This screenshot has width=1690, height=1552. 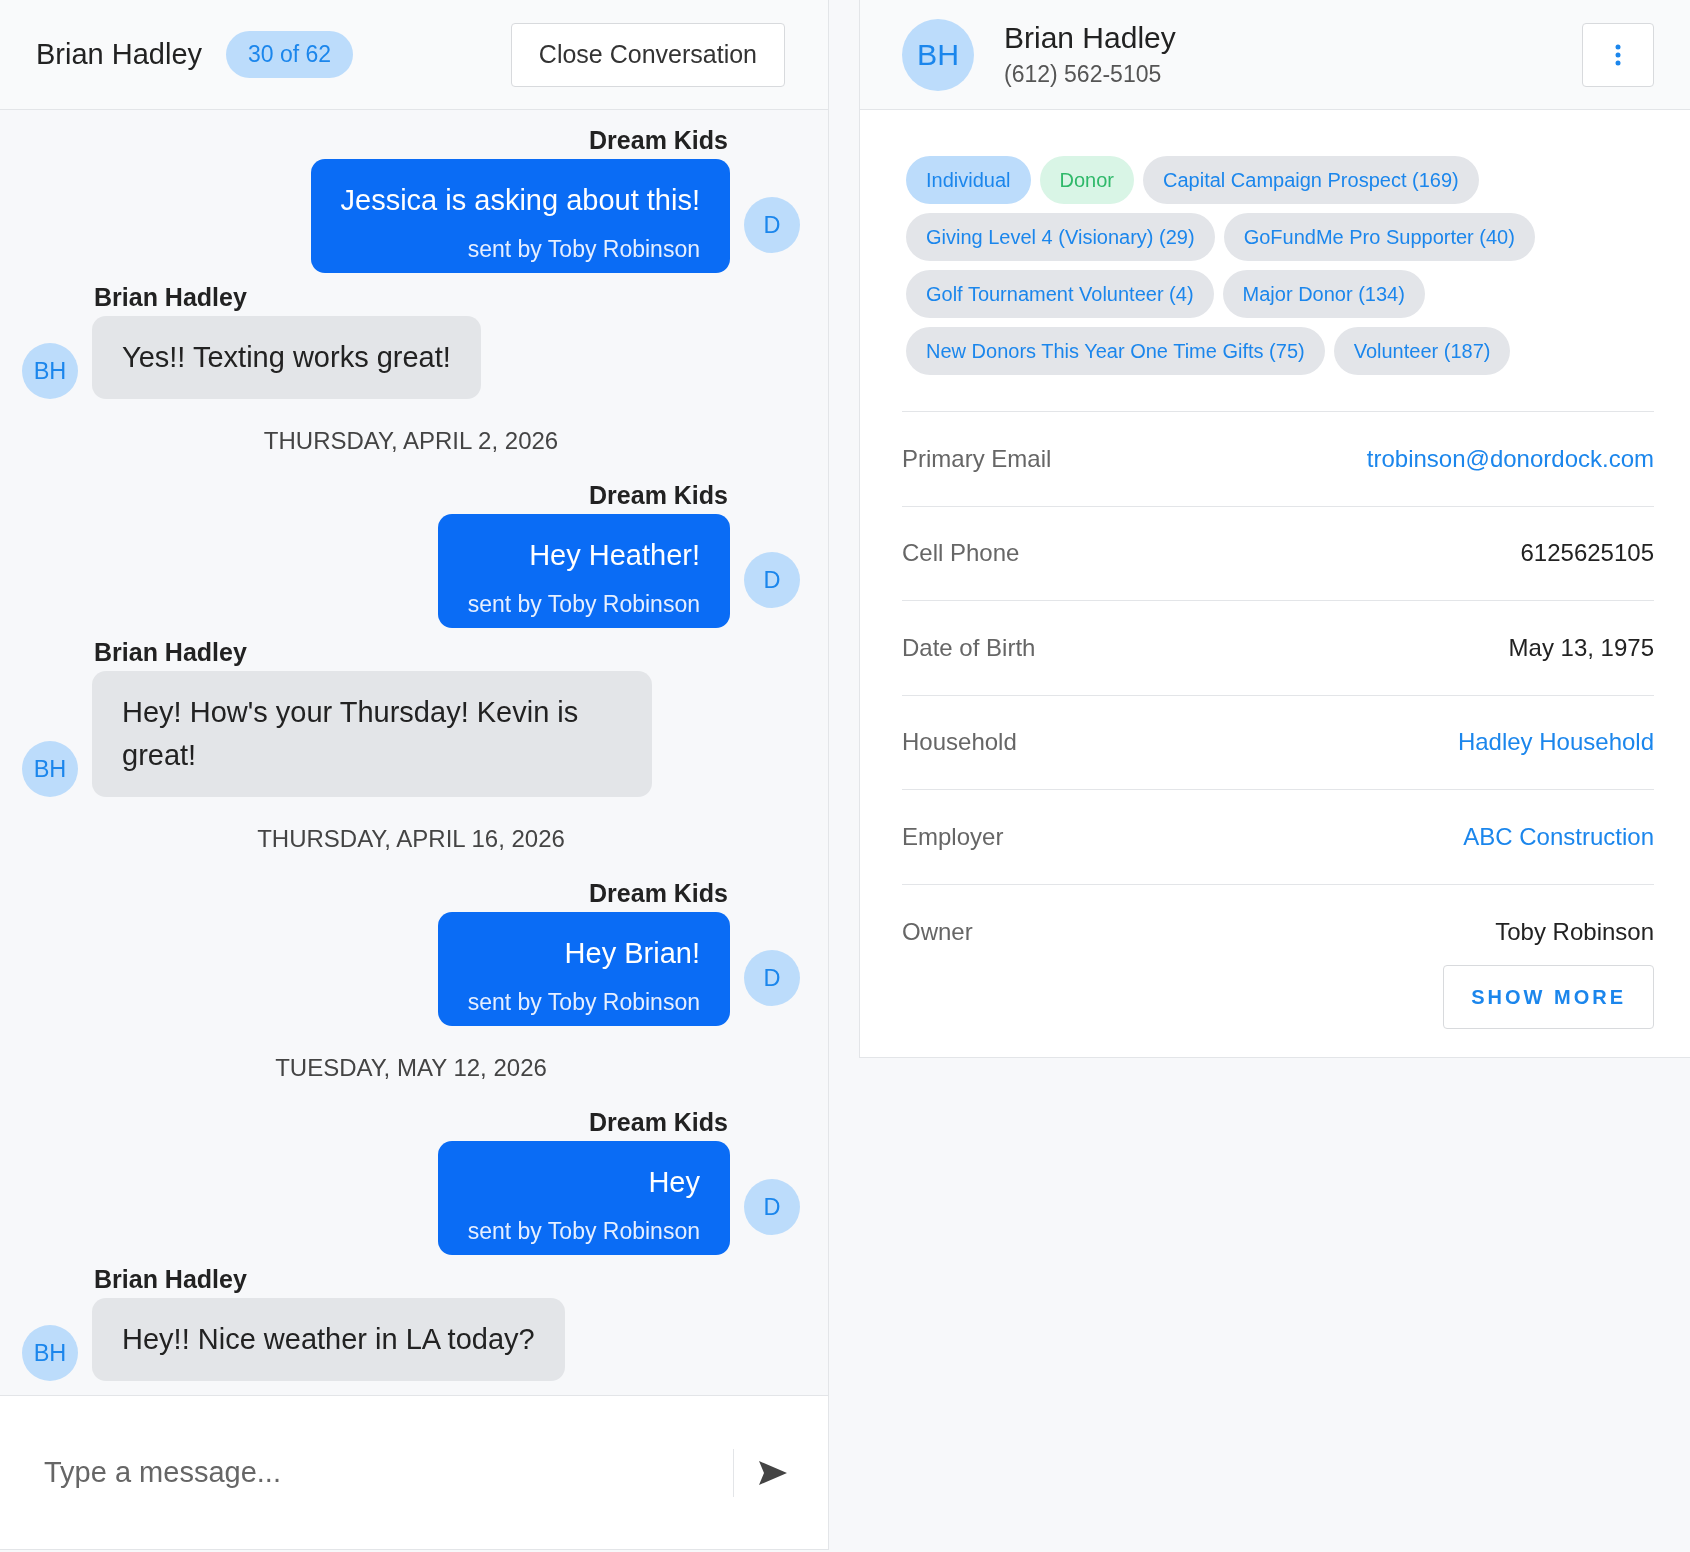 What do you see at coordinates (647, 54) in the screenshot?
I see `close-conversation-button: Close Conversation` at bounding box center [647, 54].